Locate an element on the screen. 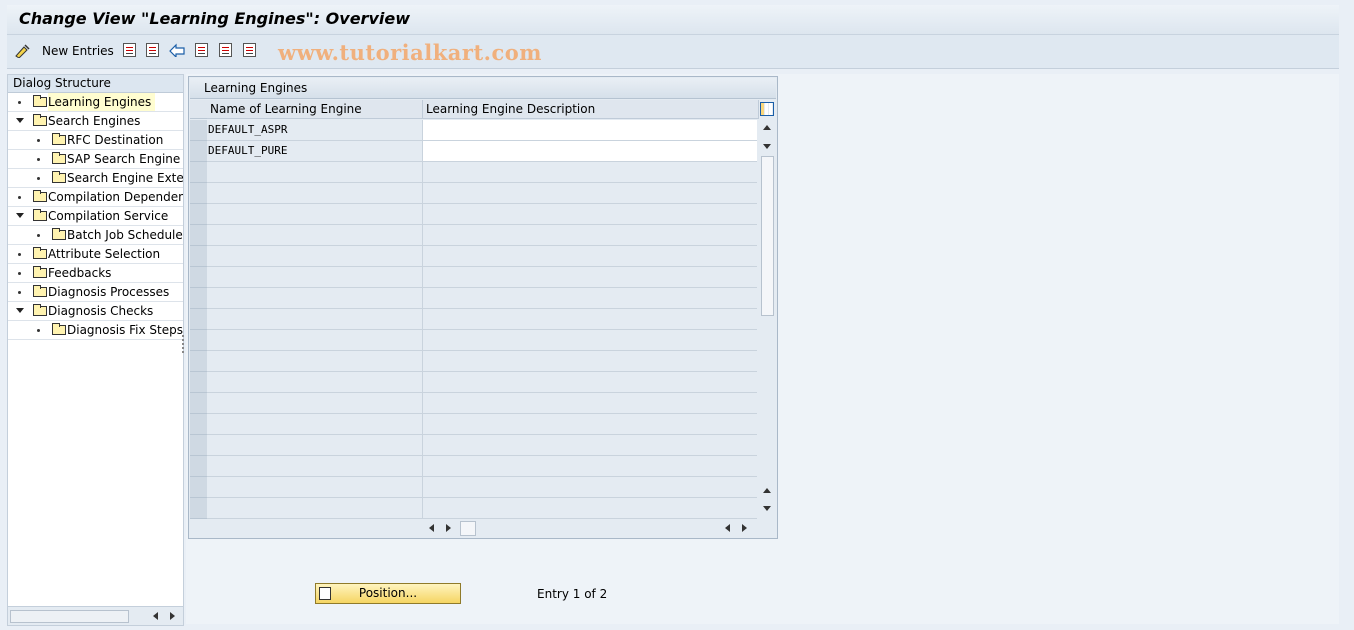 Image resolution: width=1354 pixels, height=630 pixels. column-header-name: Name of Learning Engine is located at coordinates (315, 109).